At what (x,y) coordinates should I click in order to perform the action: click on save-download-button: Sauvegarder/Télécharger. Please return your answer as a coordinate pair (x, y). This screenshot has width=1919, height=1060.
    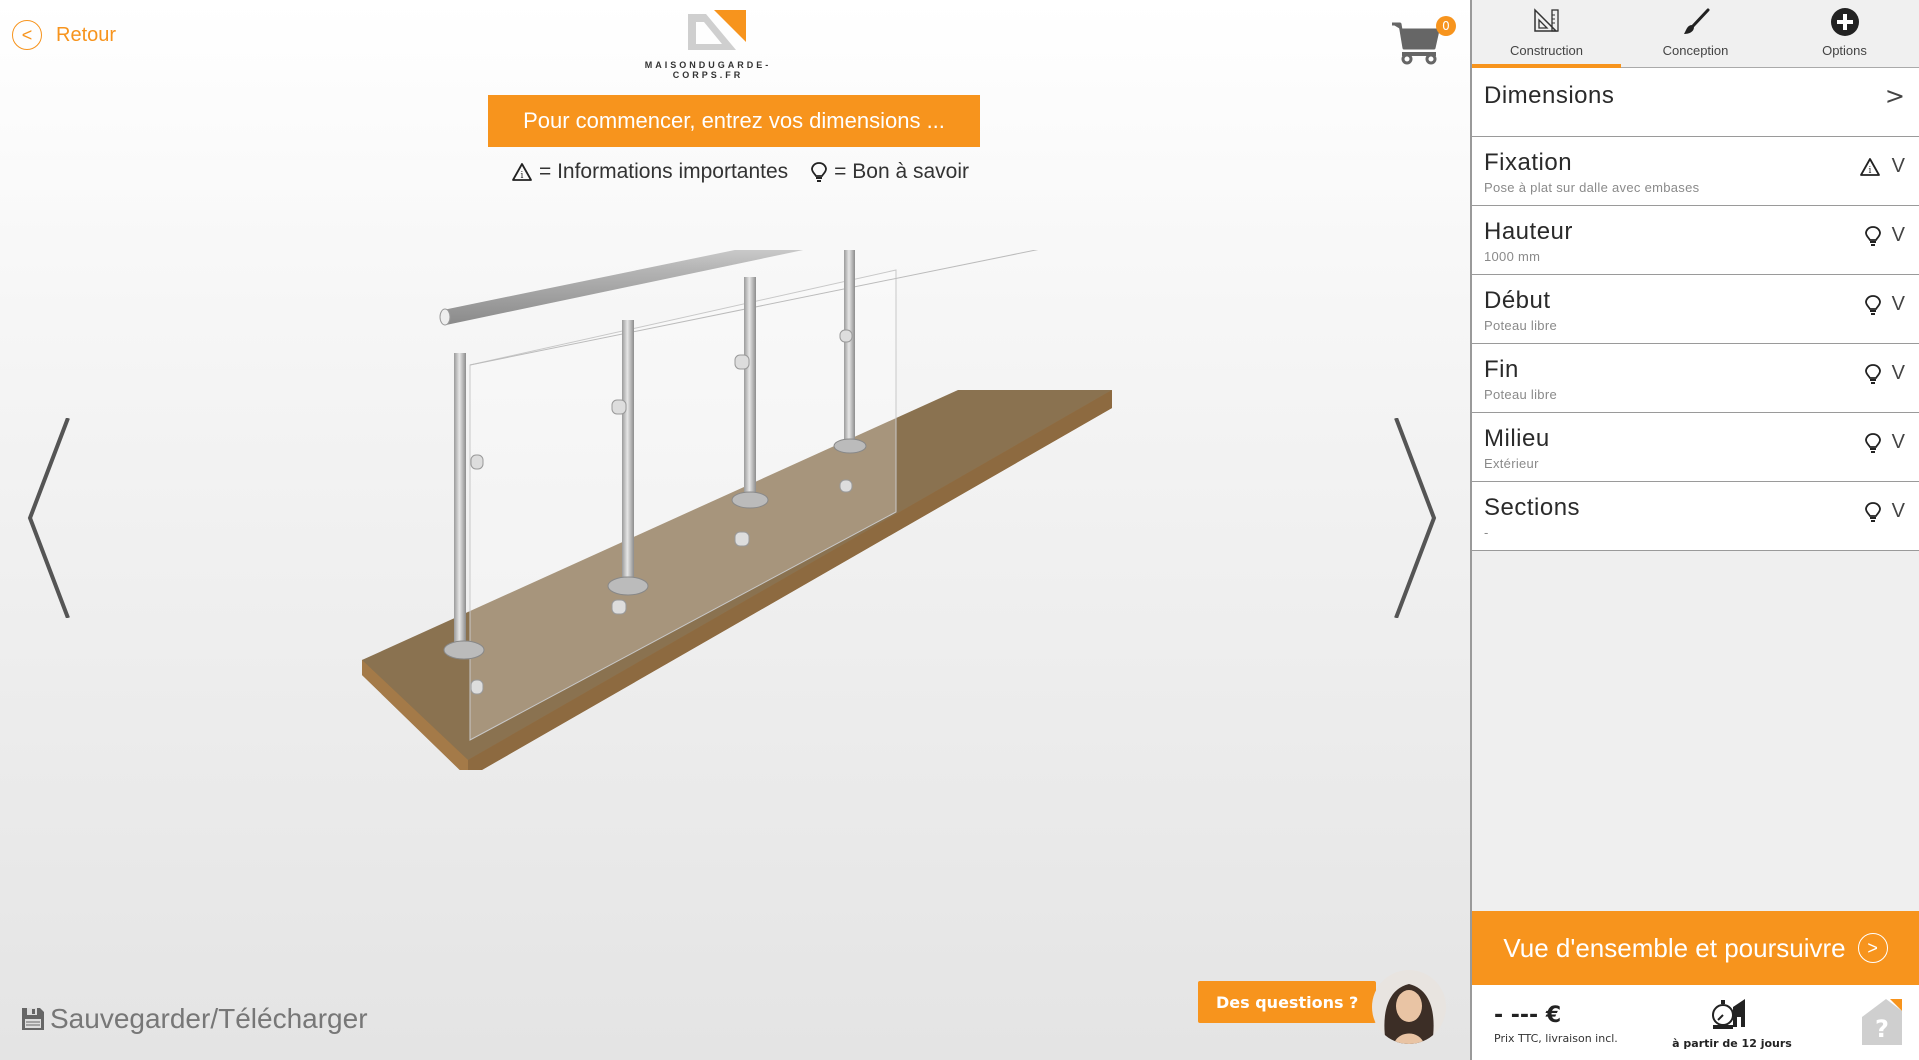
    Looking at the image, I should click on (194, 1019).